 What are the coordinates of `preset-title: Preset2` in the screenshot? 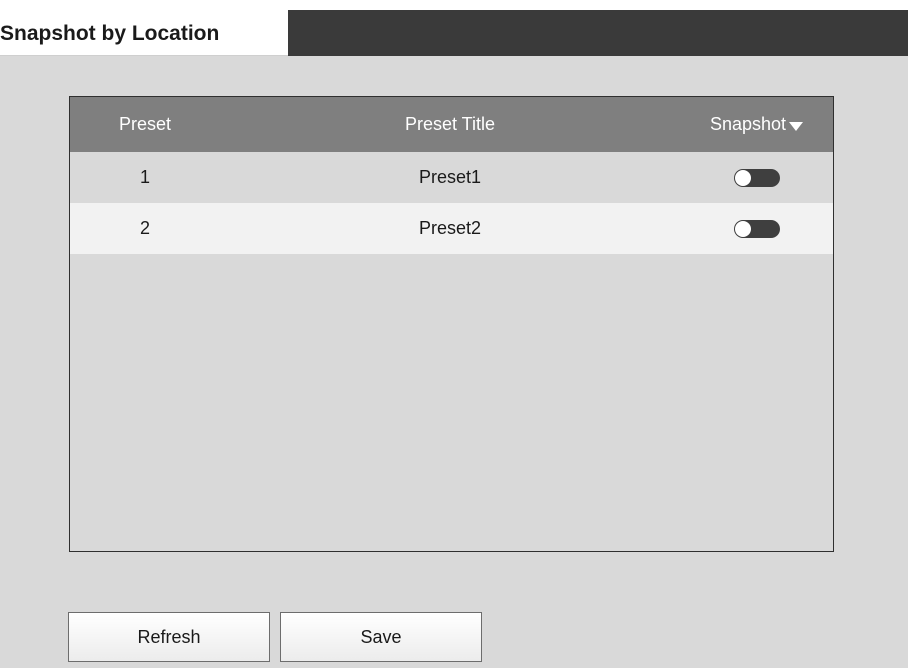 It's located at (450, 228).